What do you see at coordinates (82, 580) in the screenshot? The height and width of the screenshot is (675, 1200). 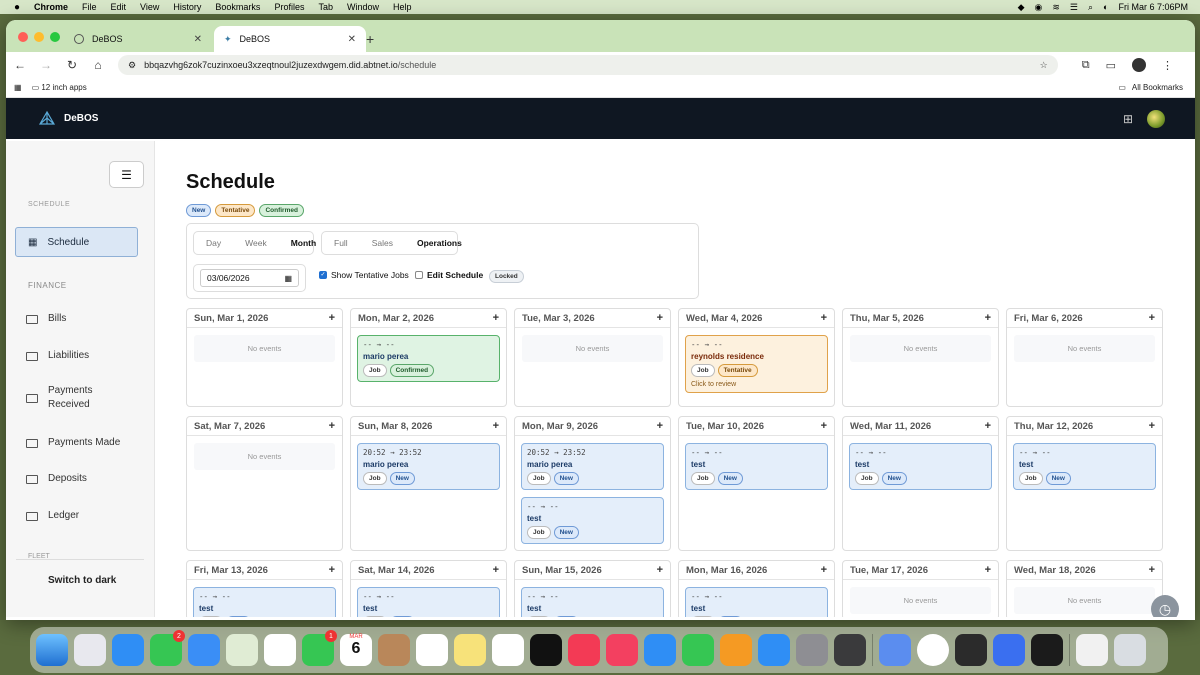 I see `switch-to-dark-button: Switch to dark` at bounding box center [82, 580].